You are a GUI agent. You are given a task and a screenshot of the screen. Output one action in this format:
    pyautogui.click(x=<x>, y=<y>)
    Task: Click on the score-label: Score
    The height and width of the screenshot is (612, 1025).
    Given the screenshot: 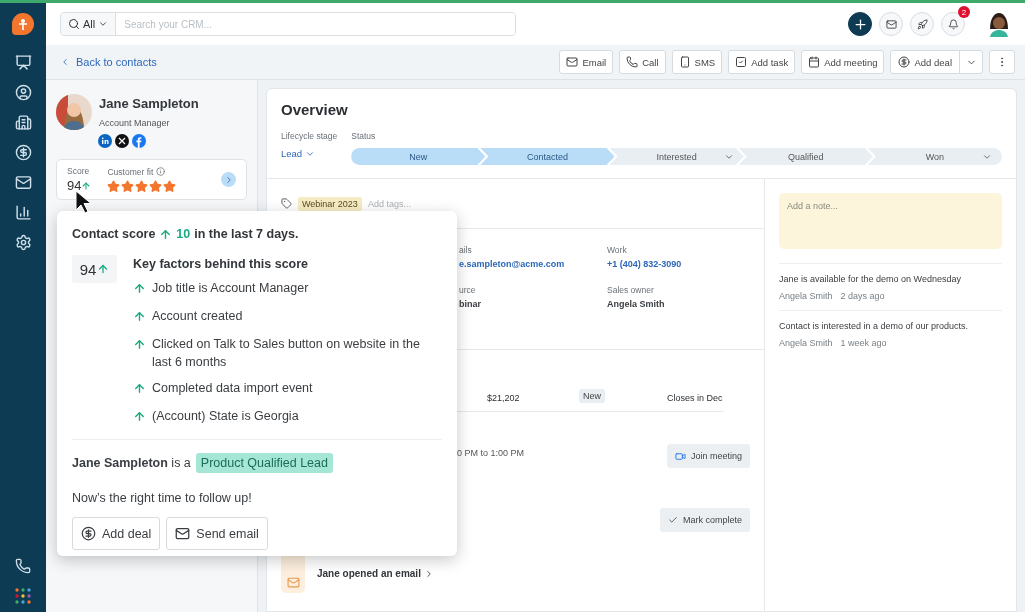 What is the action you would take?
    pyautogui.click(x=79, y=171)
    